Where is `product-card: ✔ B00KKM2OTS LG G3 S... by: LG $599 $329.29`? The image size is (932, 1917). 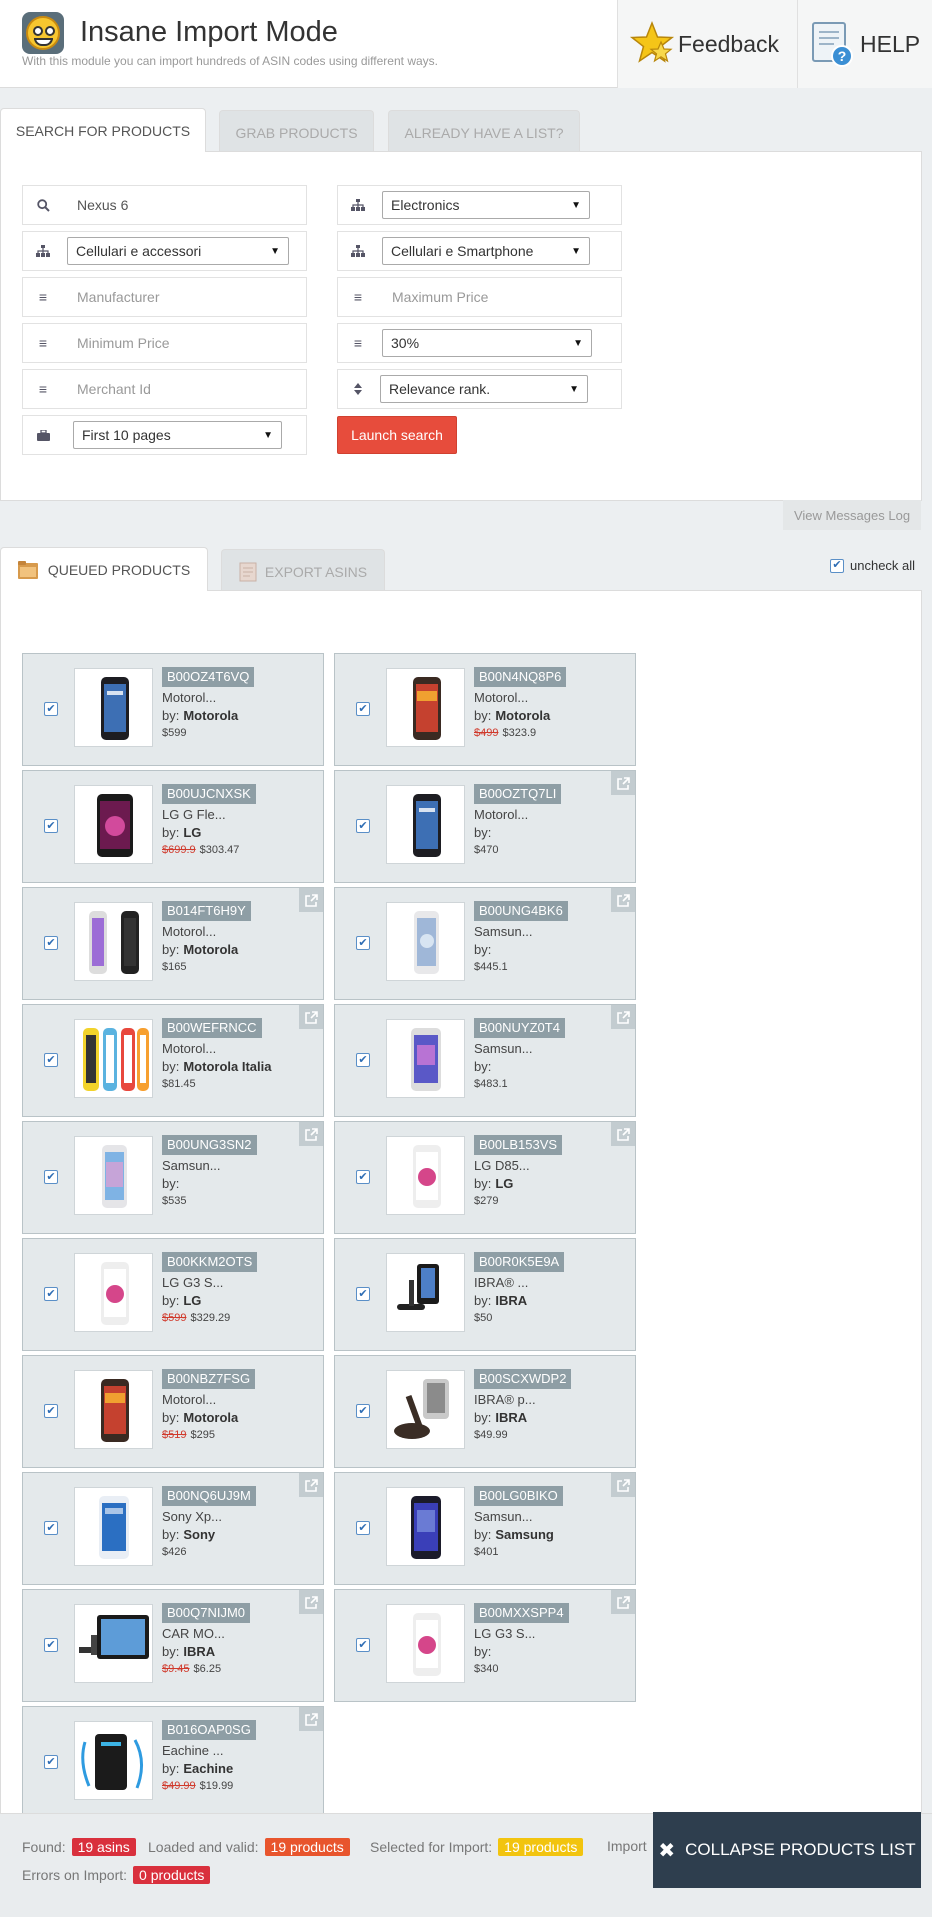 product-card: ✔ B00KKM2OTS LG G3 S... by: LG $599 $329.29 is located at coordinates (173, 1294).